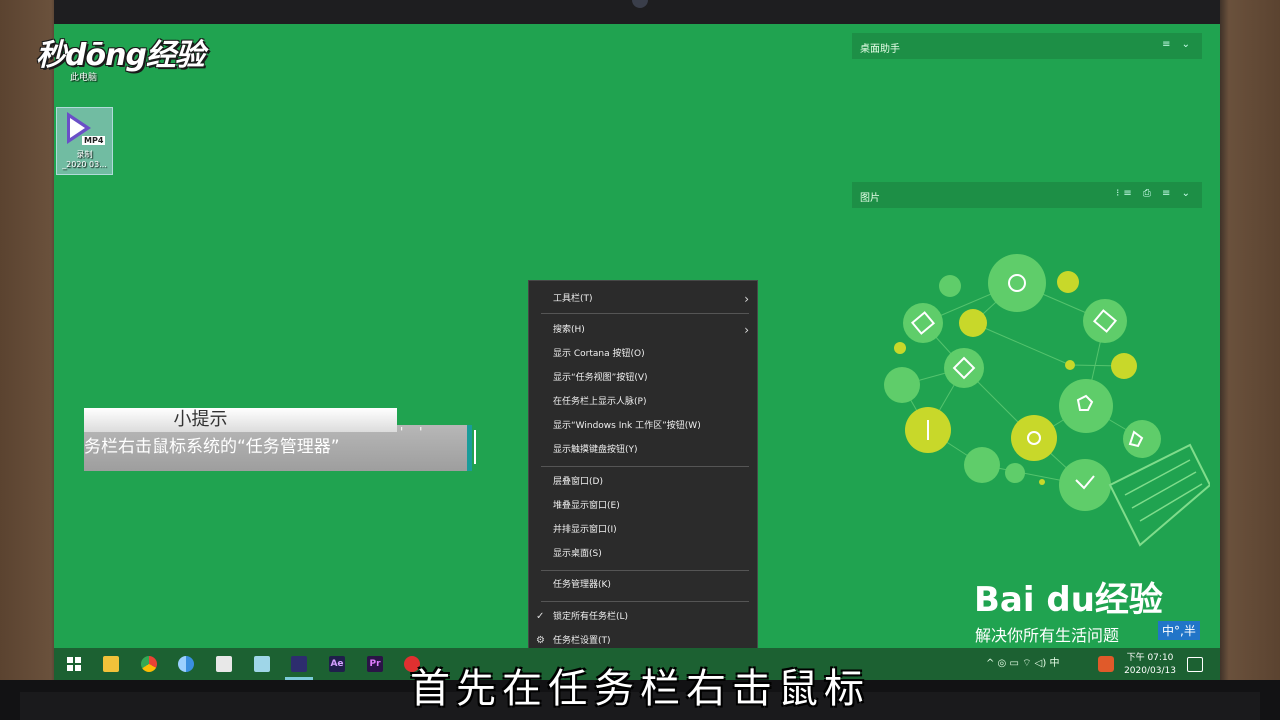  I want to click on menu-item-show-touch-keyboard: 显示触摸键盘按钮(Y), so click(655, 450).